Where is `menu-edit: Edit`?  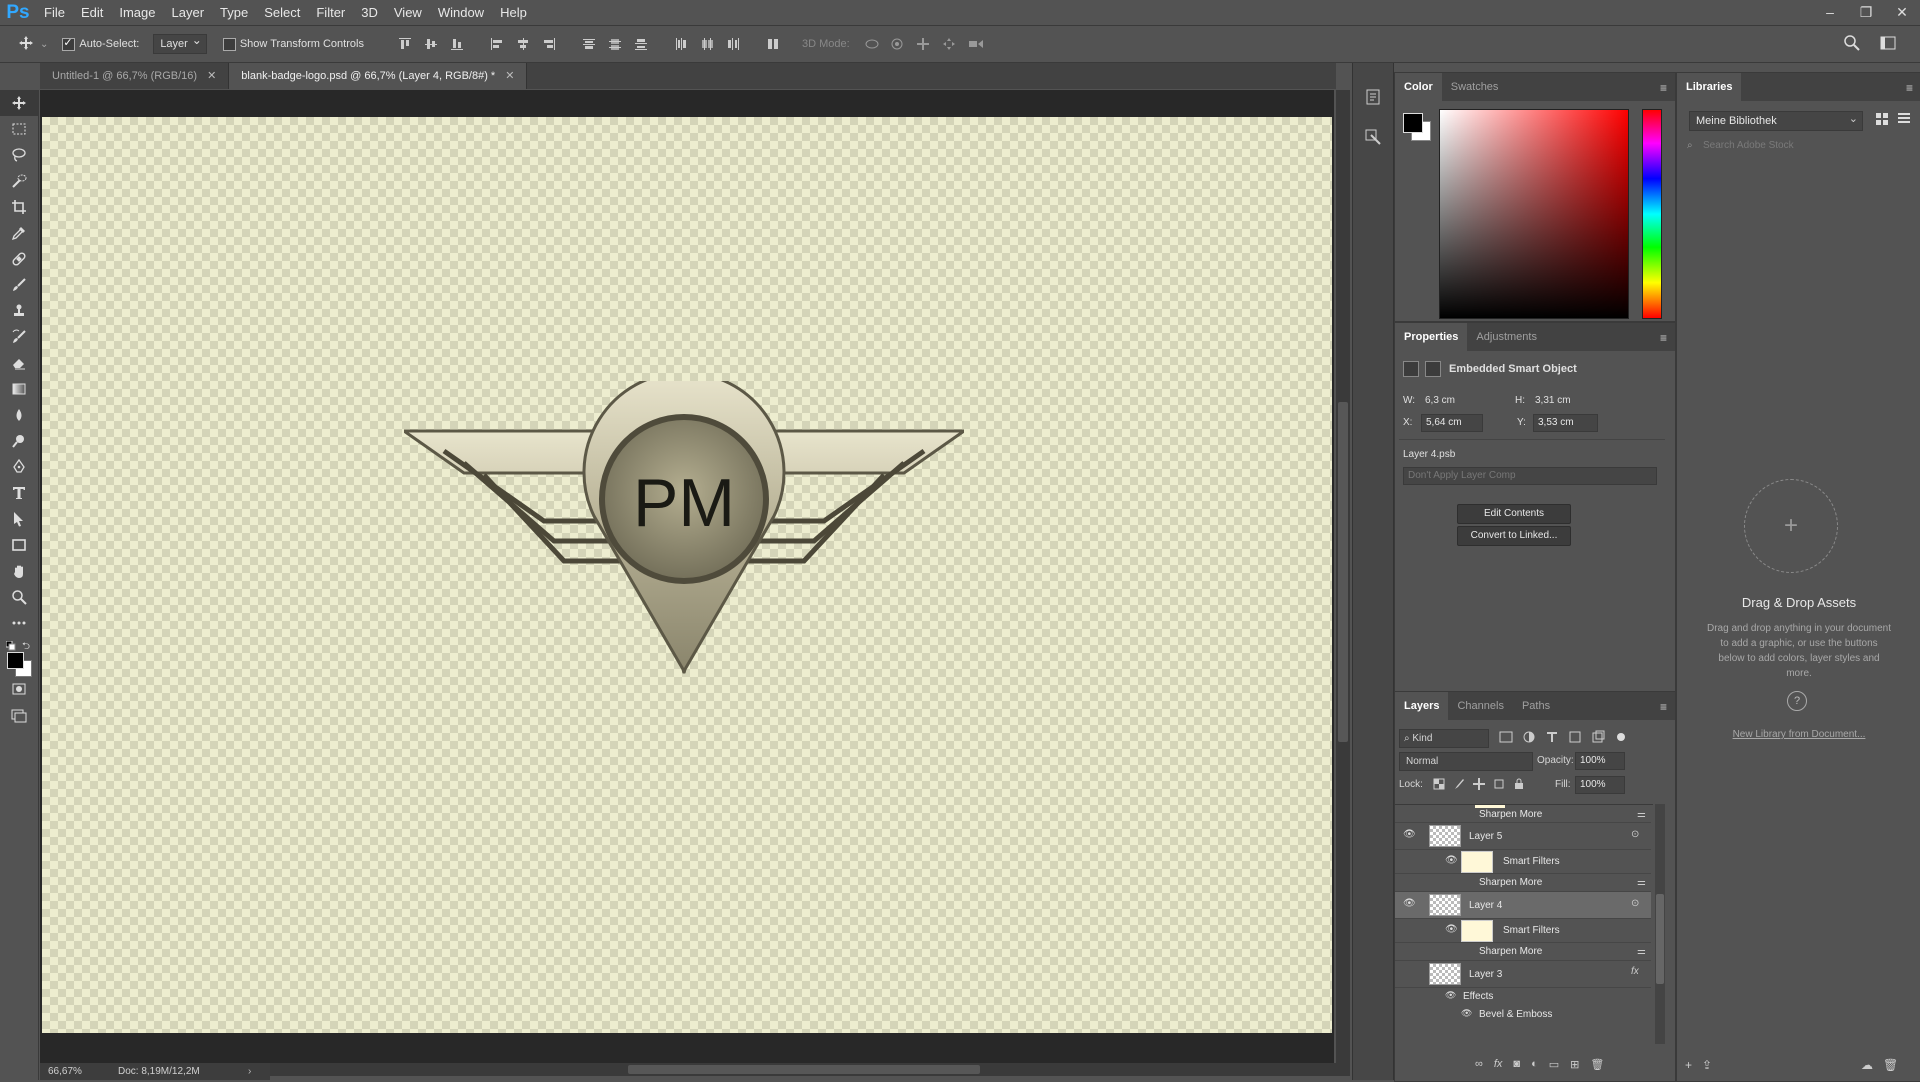
menu-edit: Edit is located at coordinates (92, 12).